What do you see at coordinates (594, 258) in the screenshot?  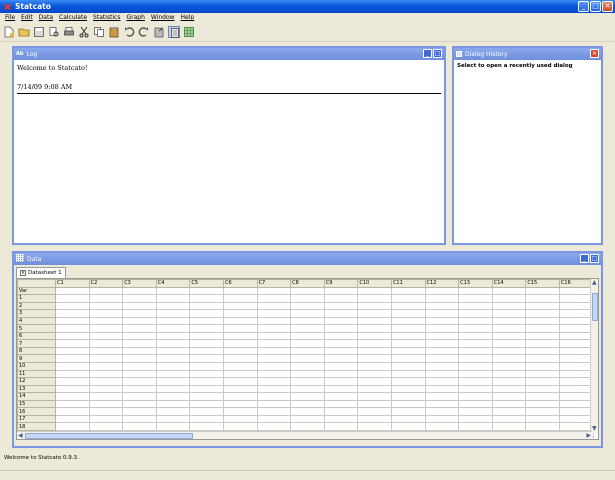 I see `data-maximize-button: □` at bounding box center [594, 258].